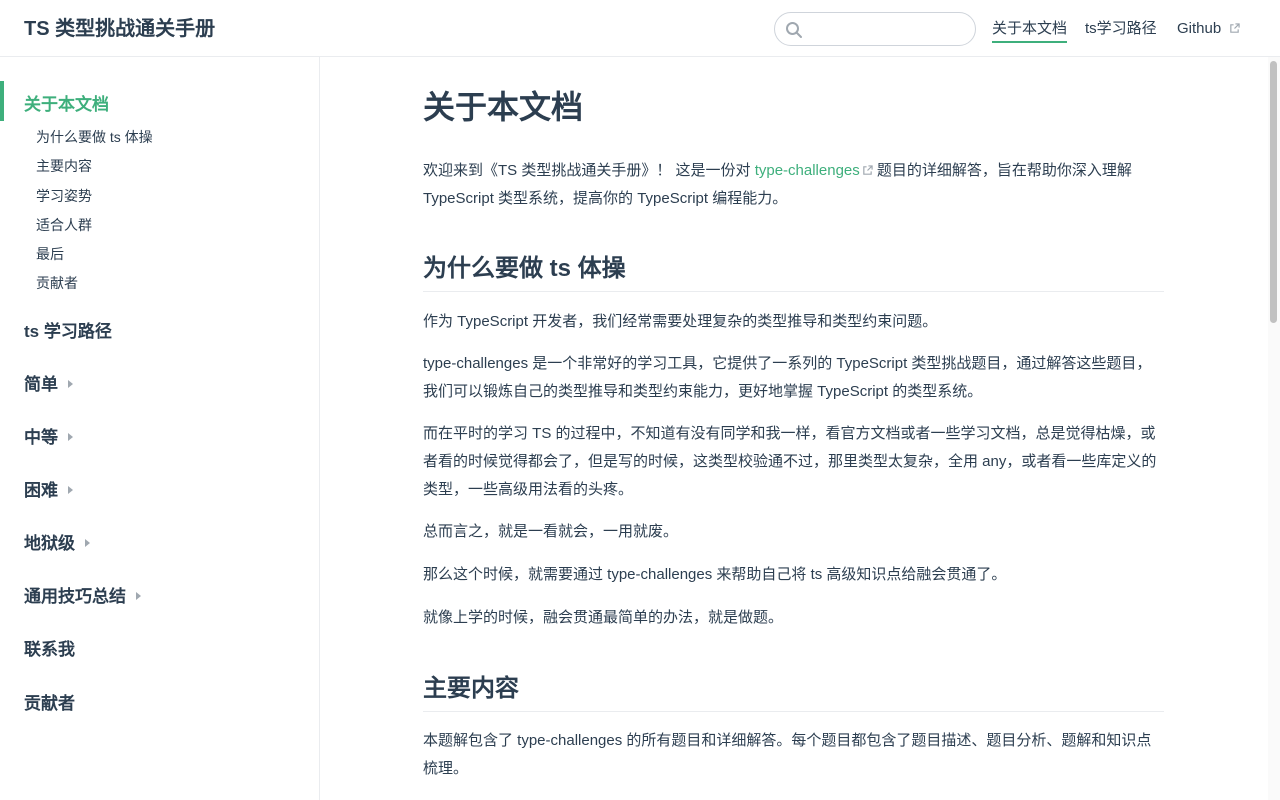  What do you see at coordinates (794, 30) in the screenshot?
I see `search-icon` at bounding box center [794, 30].